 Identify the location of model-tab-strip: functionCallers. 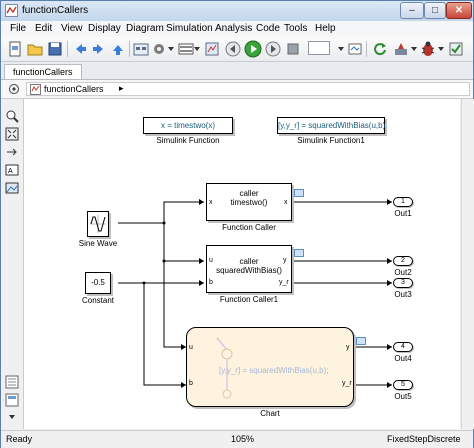
(237, 71).